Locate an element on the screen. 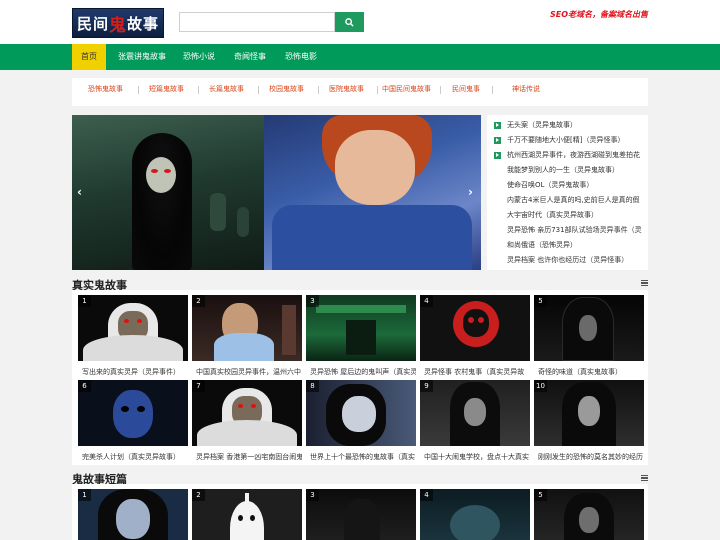  story-card: 8 世界上十个最恐怖的鬼故事（真实 is located at coordinates (361, 421).